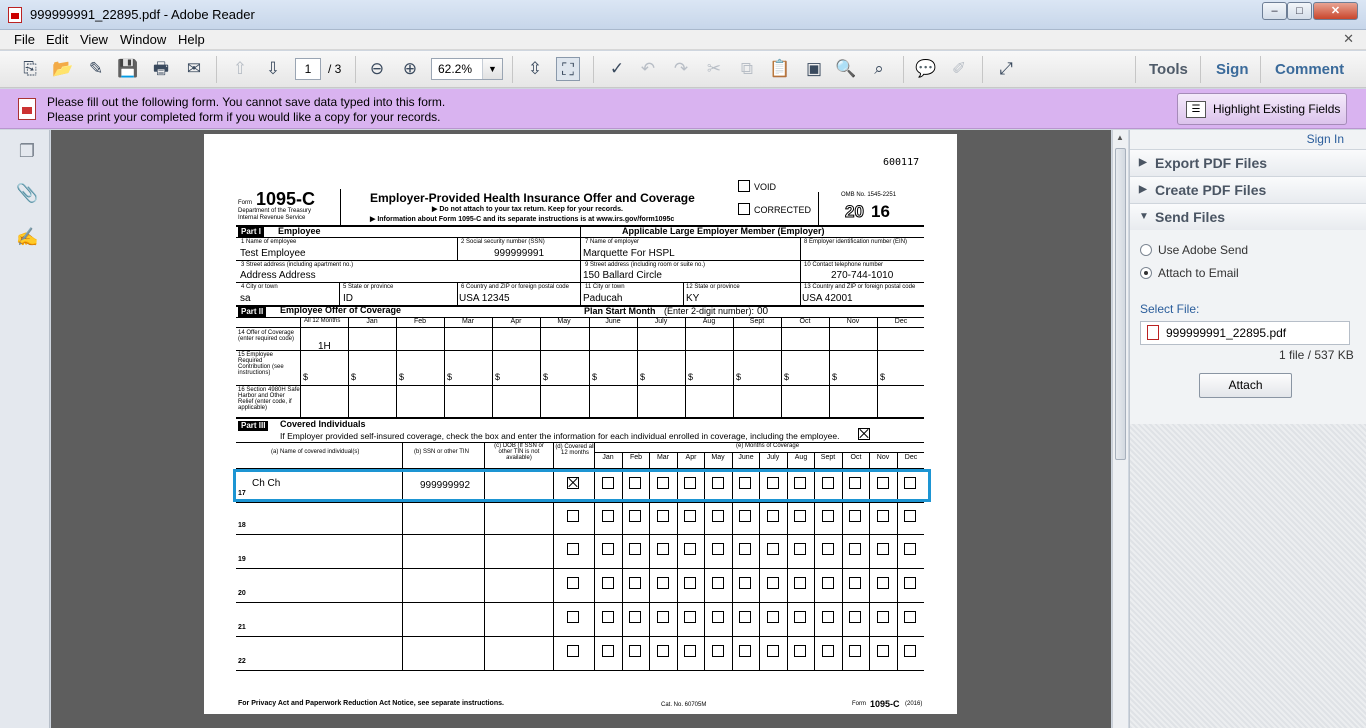  Describe the element at coordinates (864, 434) in the screenshot. I see `self-insured-checkbox` at that location.